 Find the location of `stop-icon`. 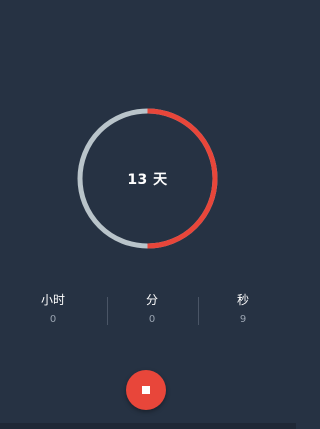

stop-icon is located at coordinates (146, 390).